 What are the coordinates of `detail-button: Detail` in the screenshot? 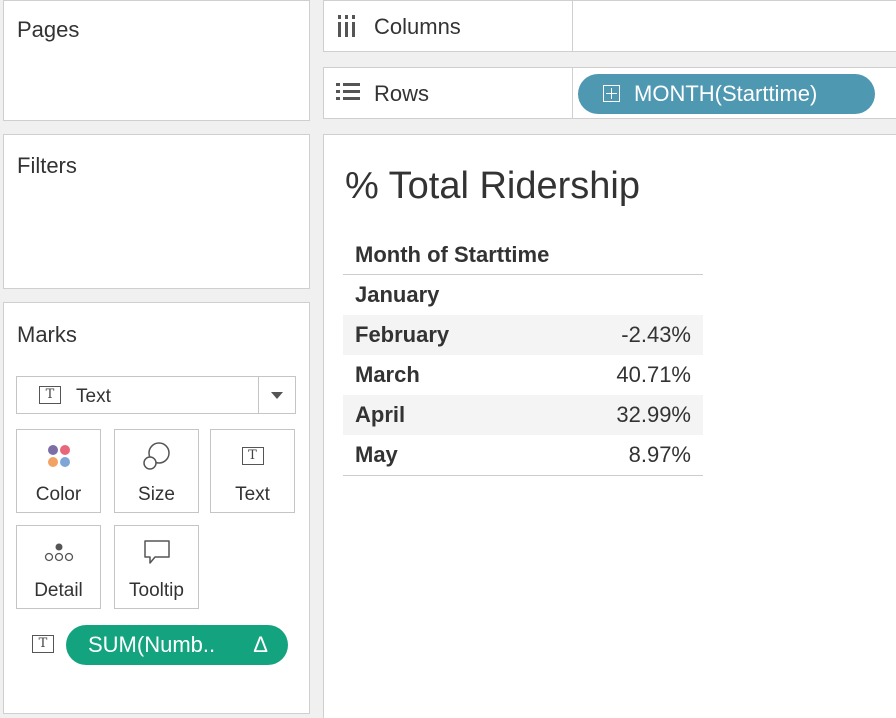 It's located at (58, 567).